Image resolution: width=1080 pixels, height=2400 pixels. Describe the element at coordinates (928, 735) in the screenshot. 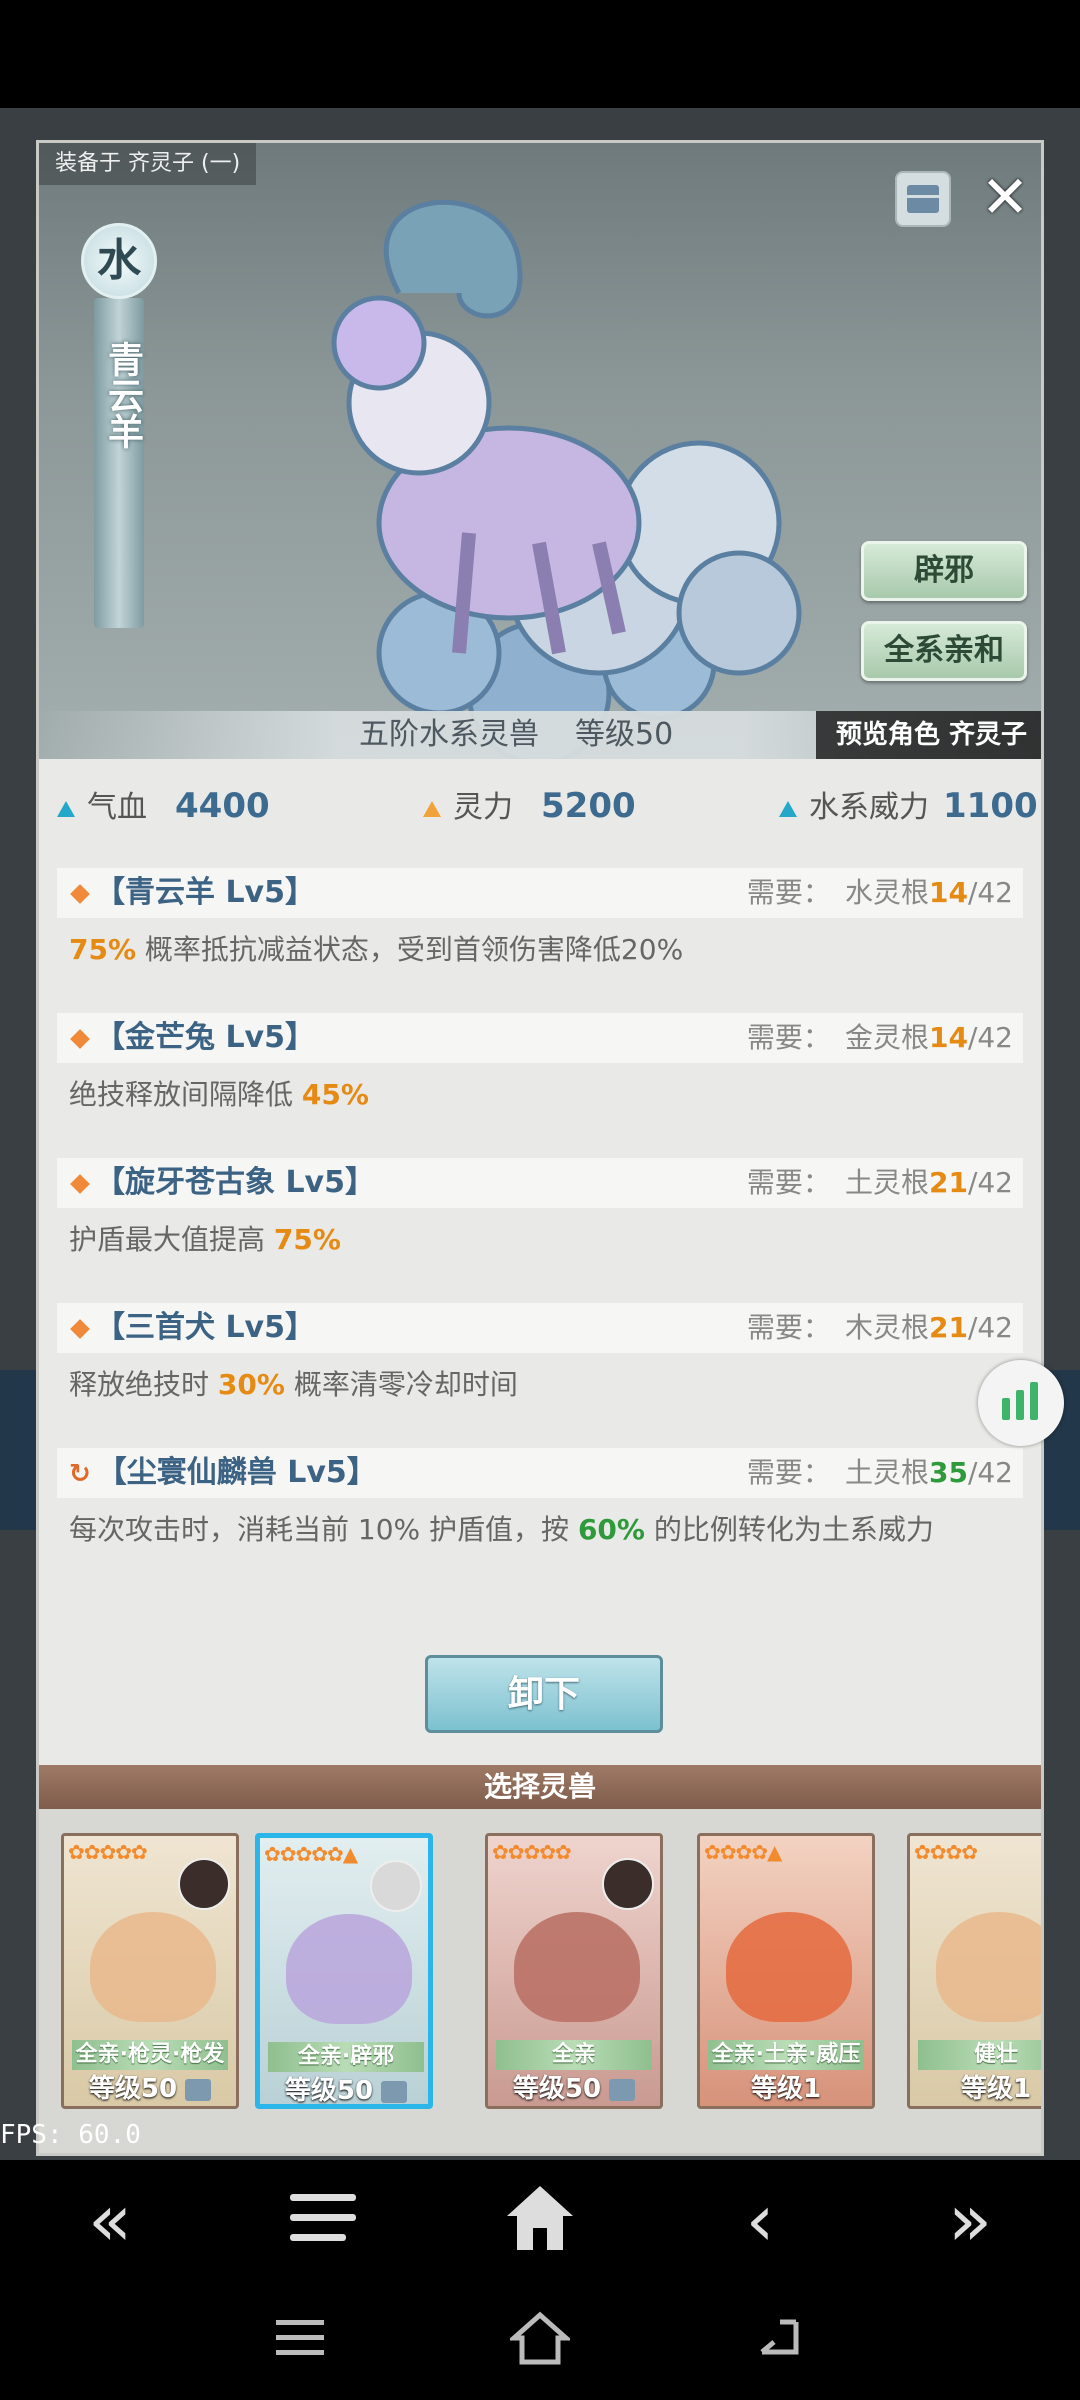

I see `preview-character: 预览角色 齐灵子` at that location.